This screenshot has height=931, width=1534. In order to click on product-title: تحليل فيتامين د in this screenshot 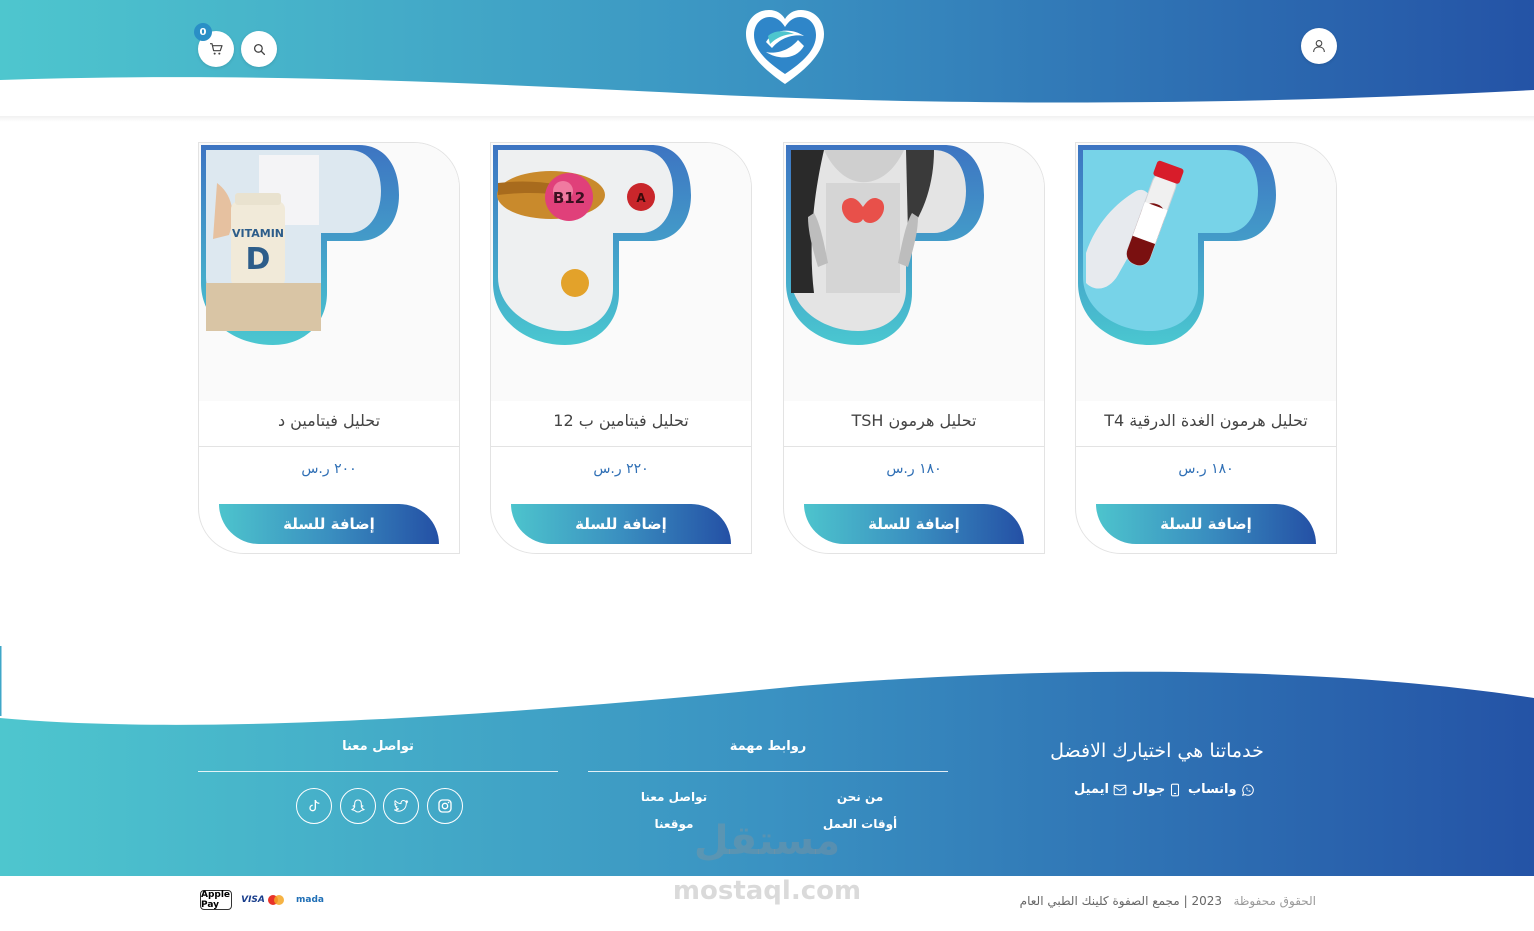, I will do `click(329, 420)`.